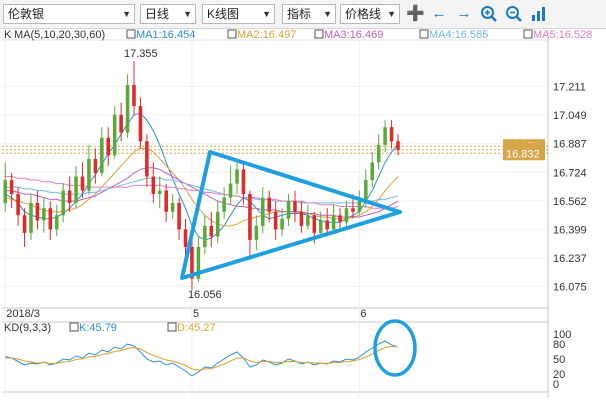 This screenshot has width=606, height=402. Describe the element at coordinates (570, 231) in the screenshot. I see `price-tick-label: 16.399` at that location.